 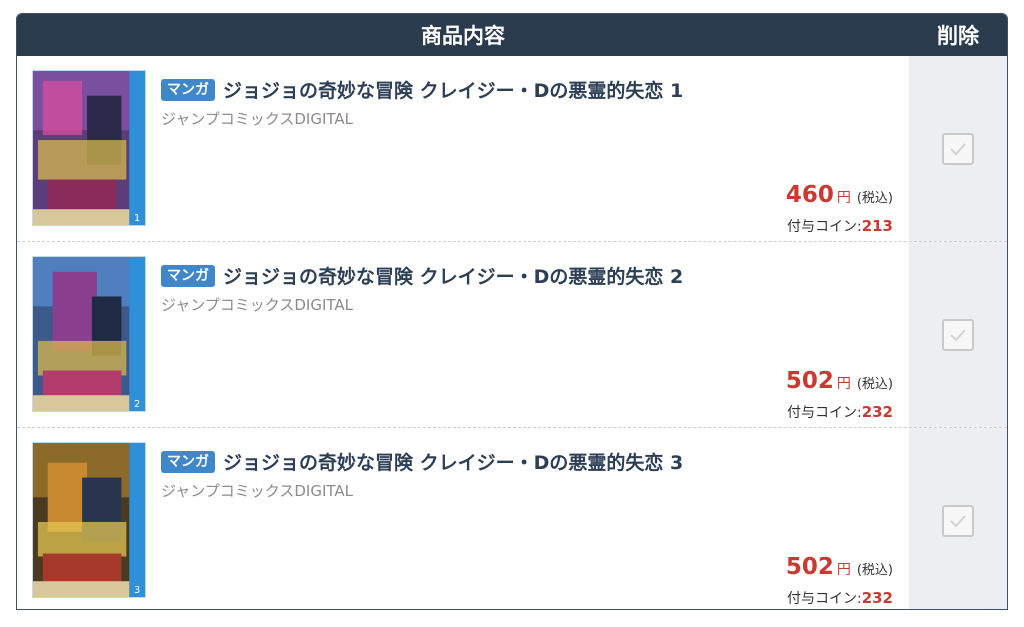 I want to click on coin-line: 付与コイン:213, so click(x=840, y=226).